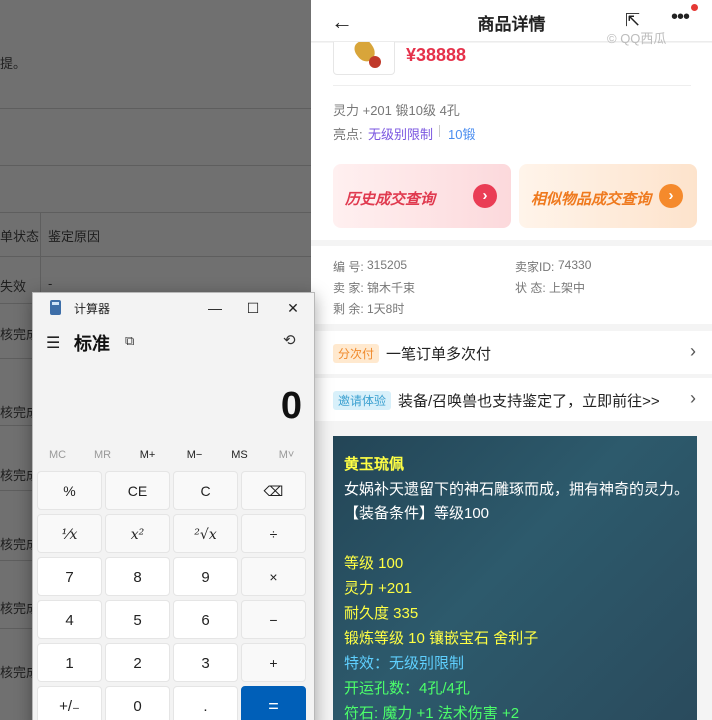 Image resolution: width=712 pixels, height=720 pixels. What do you see at coordinates (374, 563) in the screenshot?
I see `item-level: 等级 100` at bounding box center [374, 563].